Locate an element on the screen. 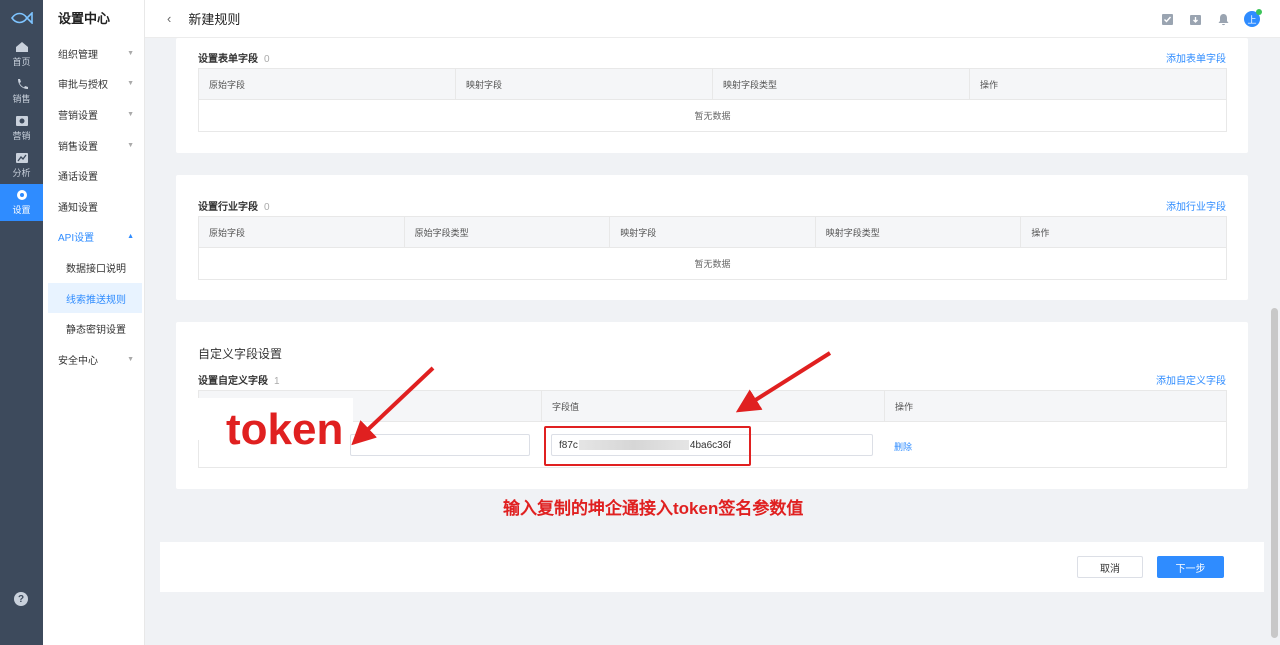 The width and height of the screenshot is (1280, 645). form-fields-card: 设置表单字段 0 添加表单字段 原始字段 映射字段 映射字段类型 操作 暂无数据 is located at coordinates (712, 95).